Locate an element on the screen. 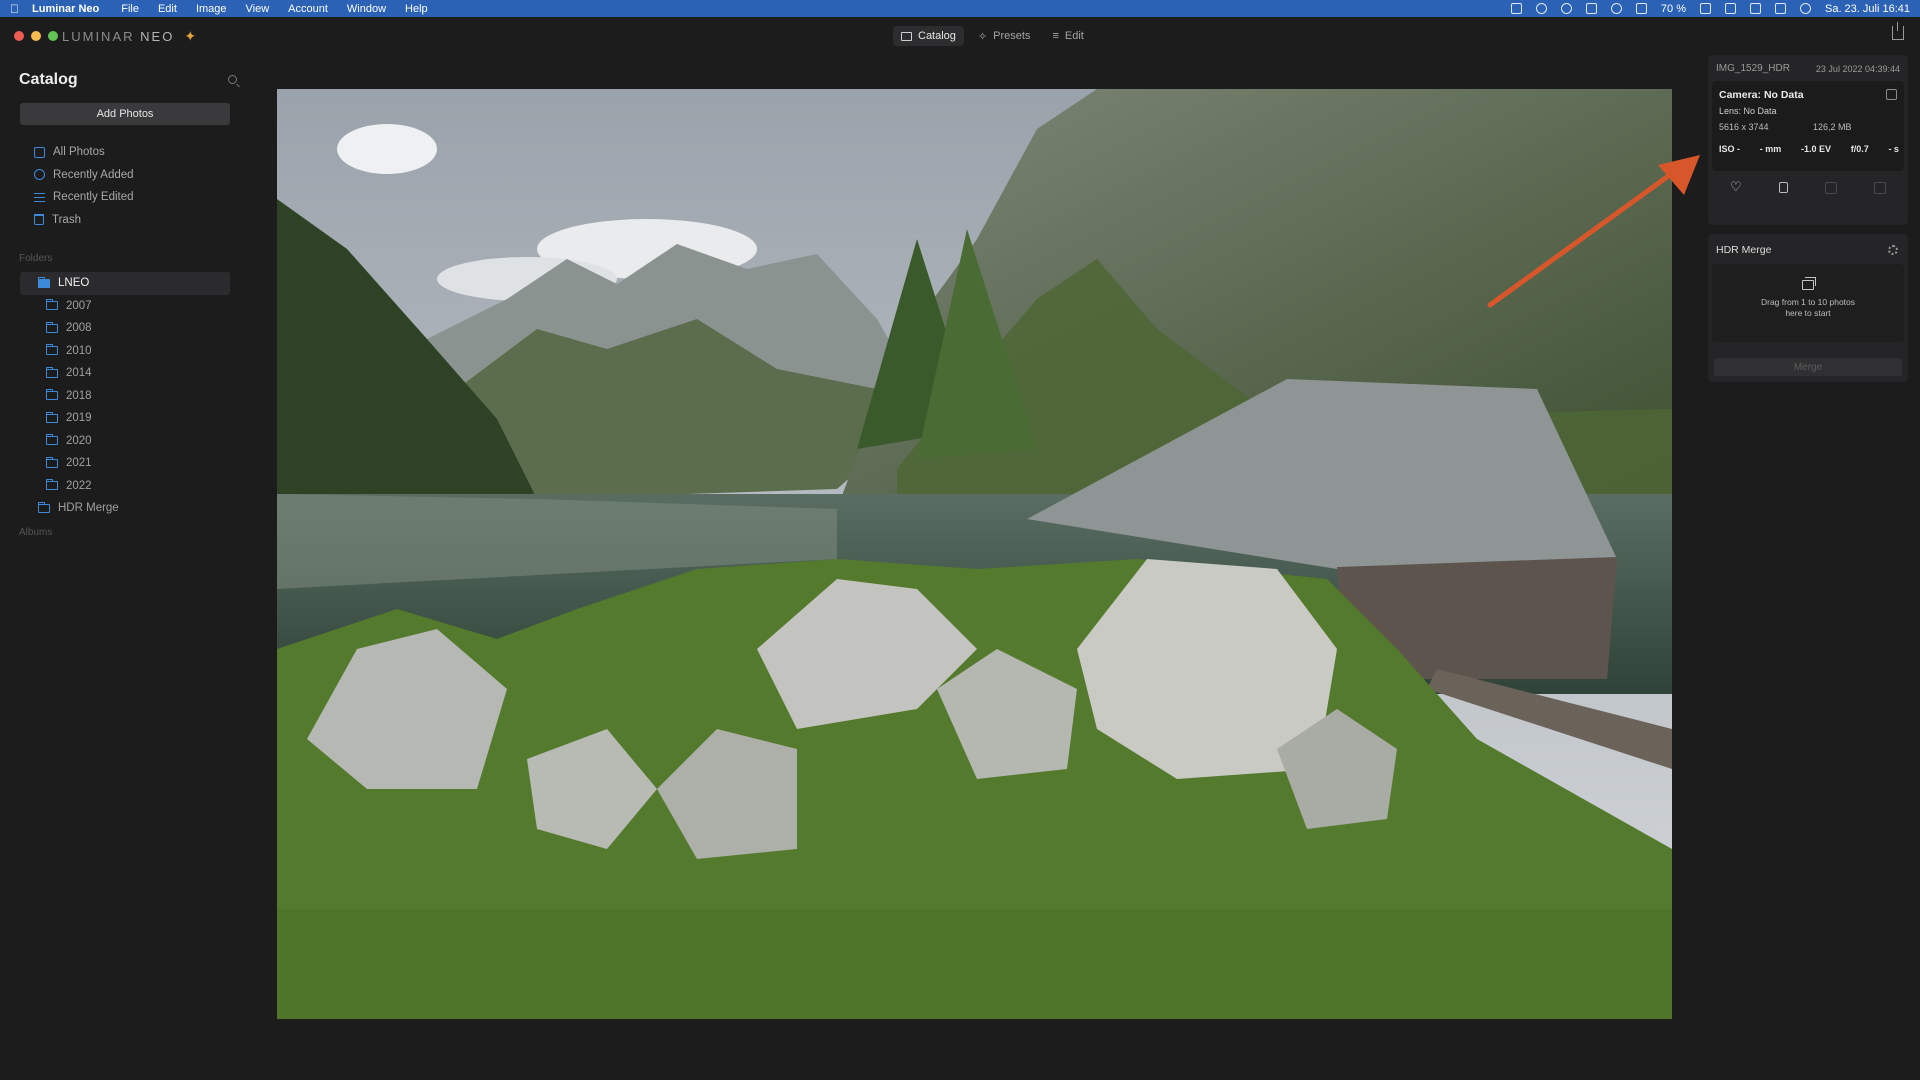 This screenshot has width=1920, height=1080. menu-app-name: Luminar Neo is located at coordinates (65, 9).